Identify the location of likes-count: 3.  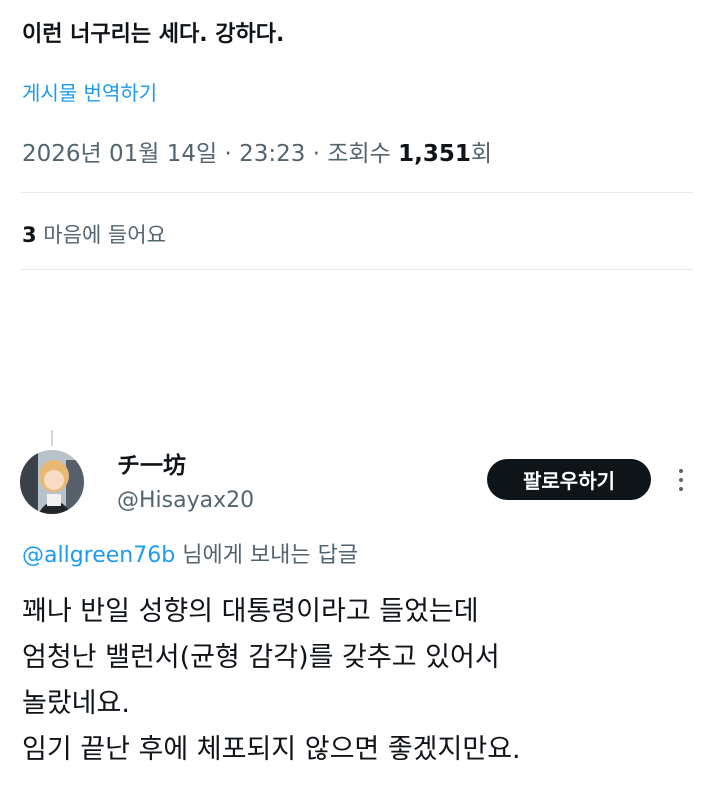
(29, 235).